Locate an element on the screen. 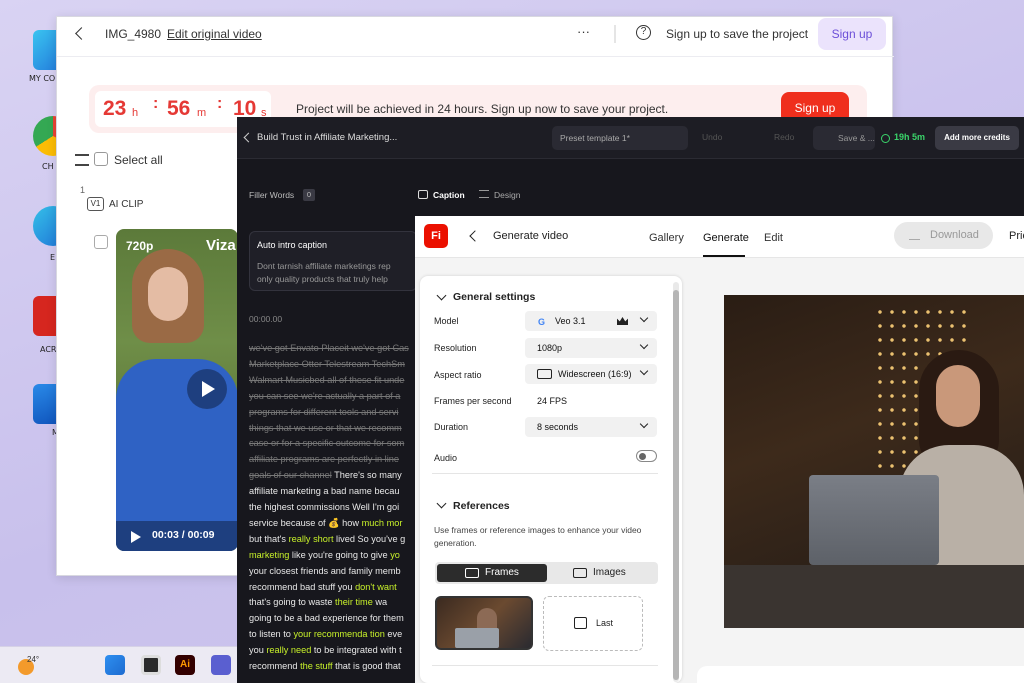  transcript-line: case or for a specific outcome for som is located at coordinates (326, 443).